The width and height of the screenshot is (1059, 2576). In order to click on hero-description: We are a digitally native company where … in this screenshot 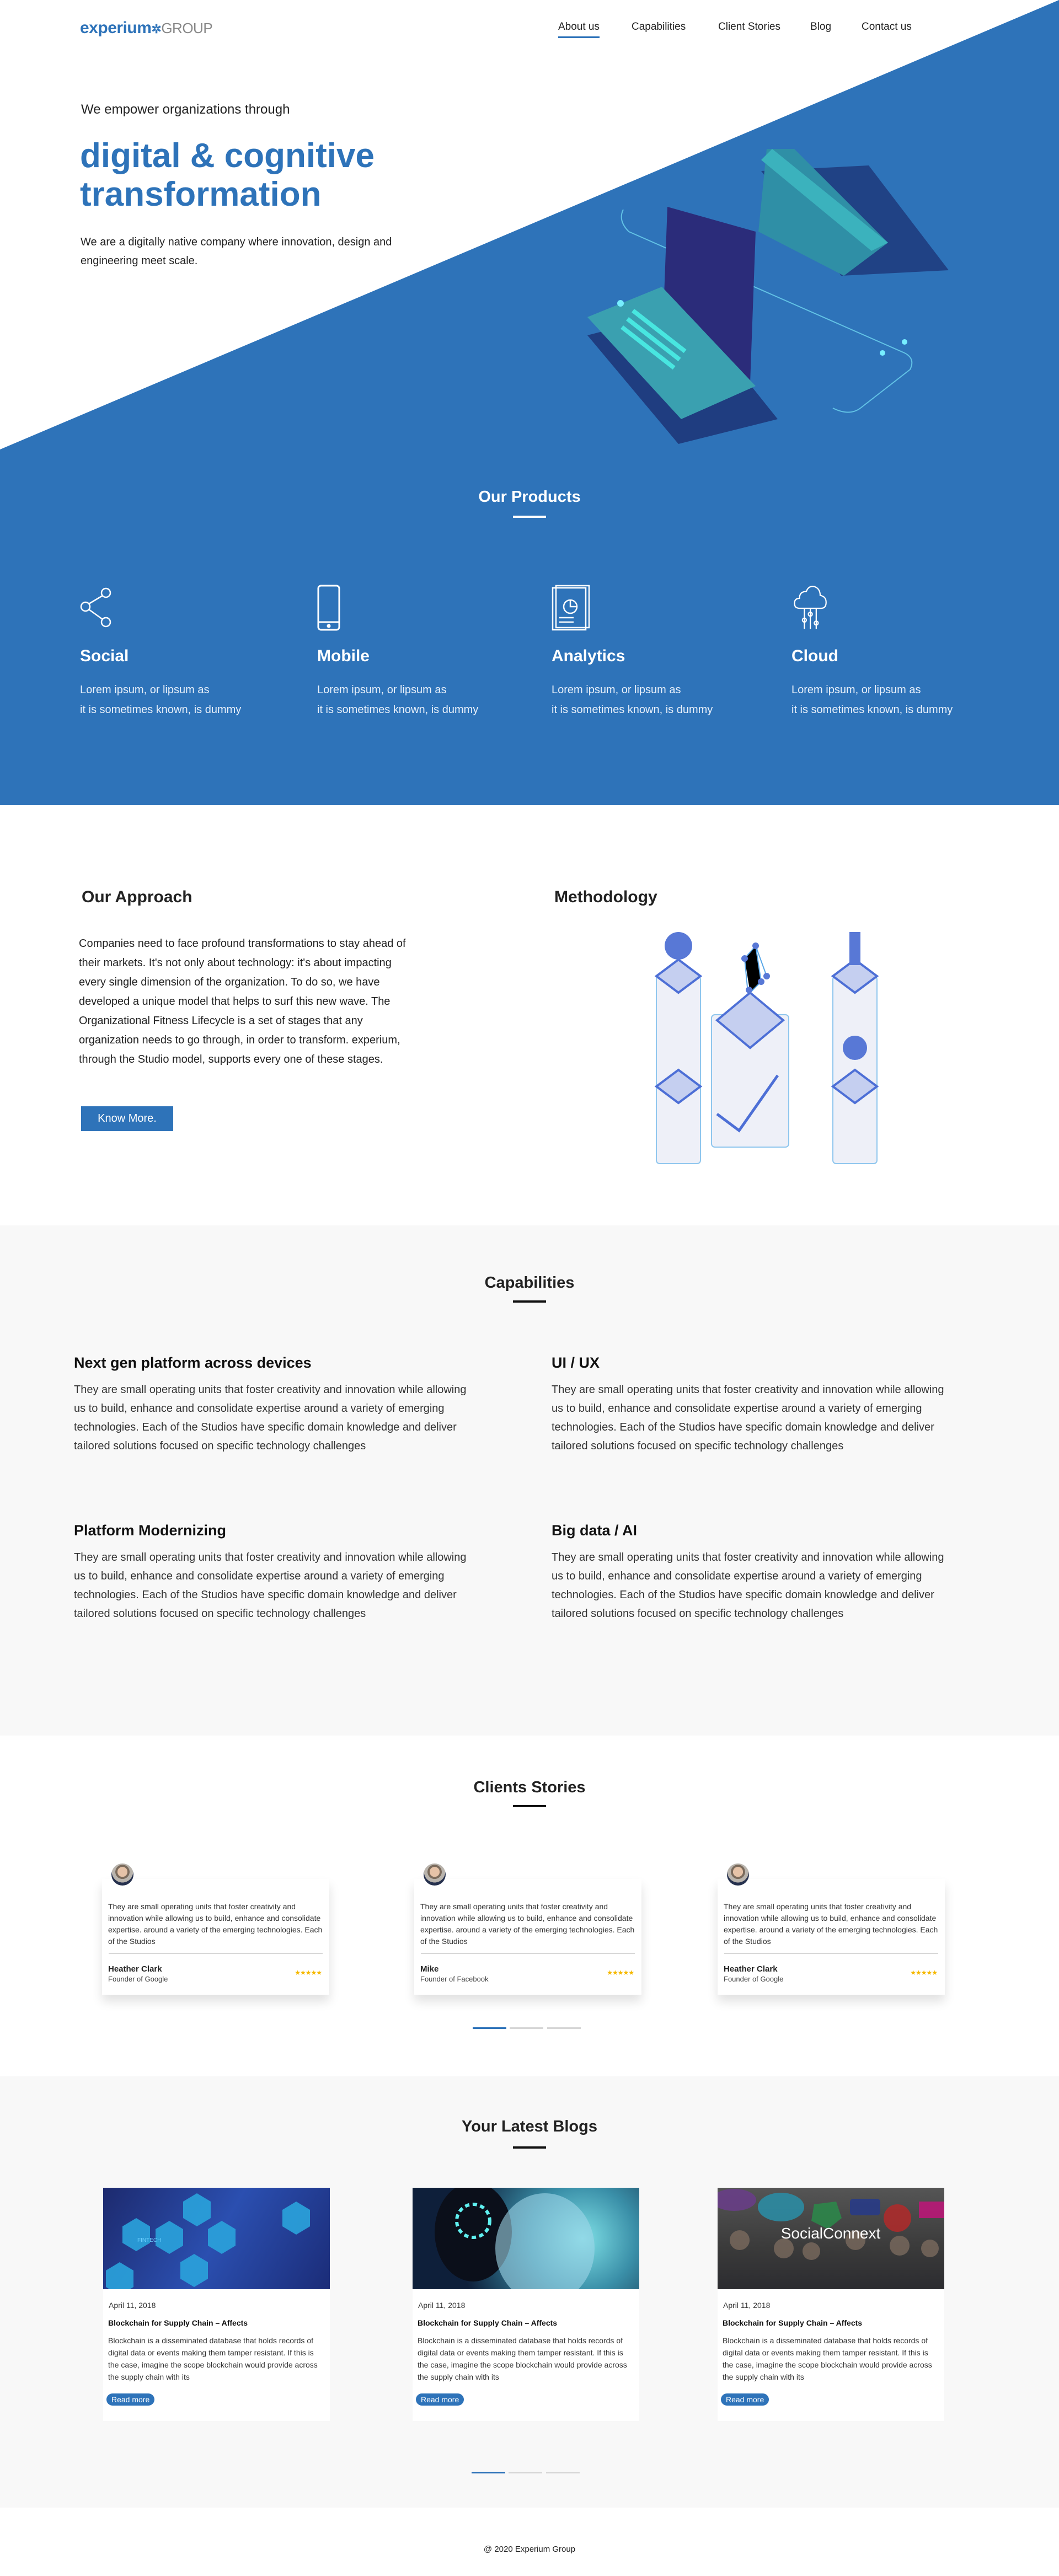, I will do `click(236, 251)`.